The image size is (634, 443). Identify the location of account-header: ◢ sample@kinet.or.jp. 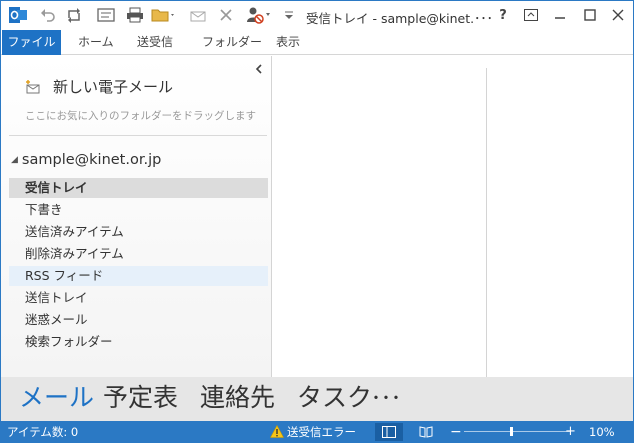
(86, 160).